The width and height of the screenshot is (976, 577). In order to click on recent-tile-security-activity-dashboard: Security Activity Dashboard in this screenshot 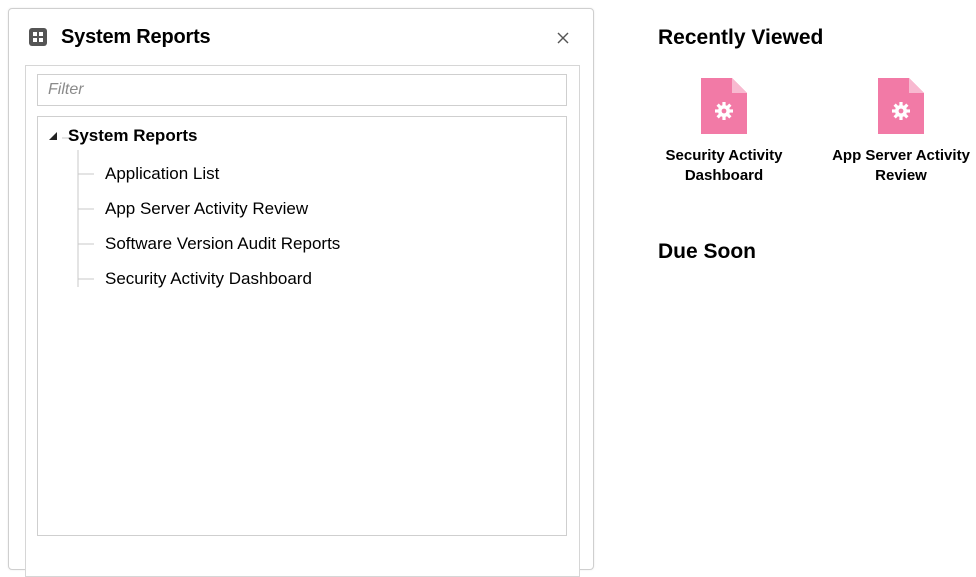, I will do `click(724, 132)`.